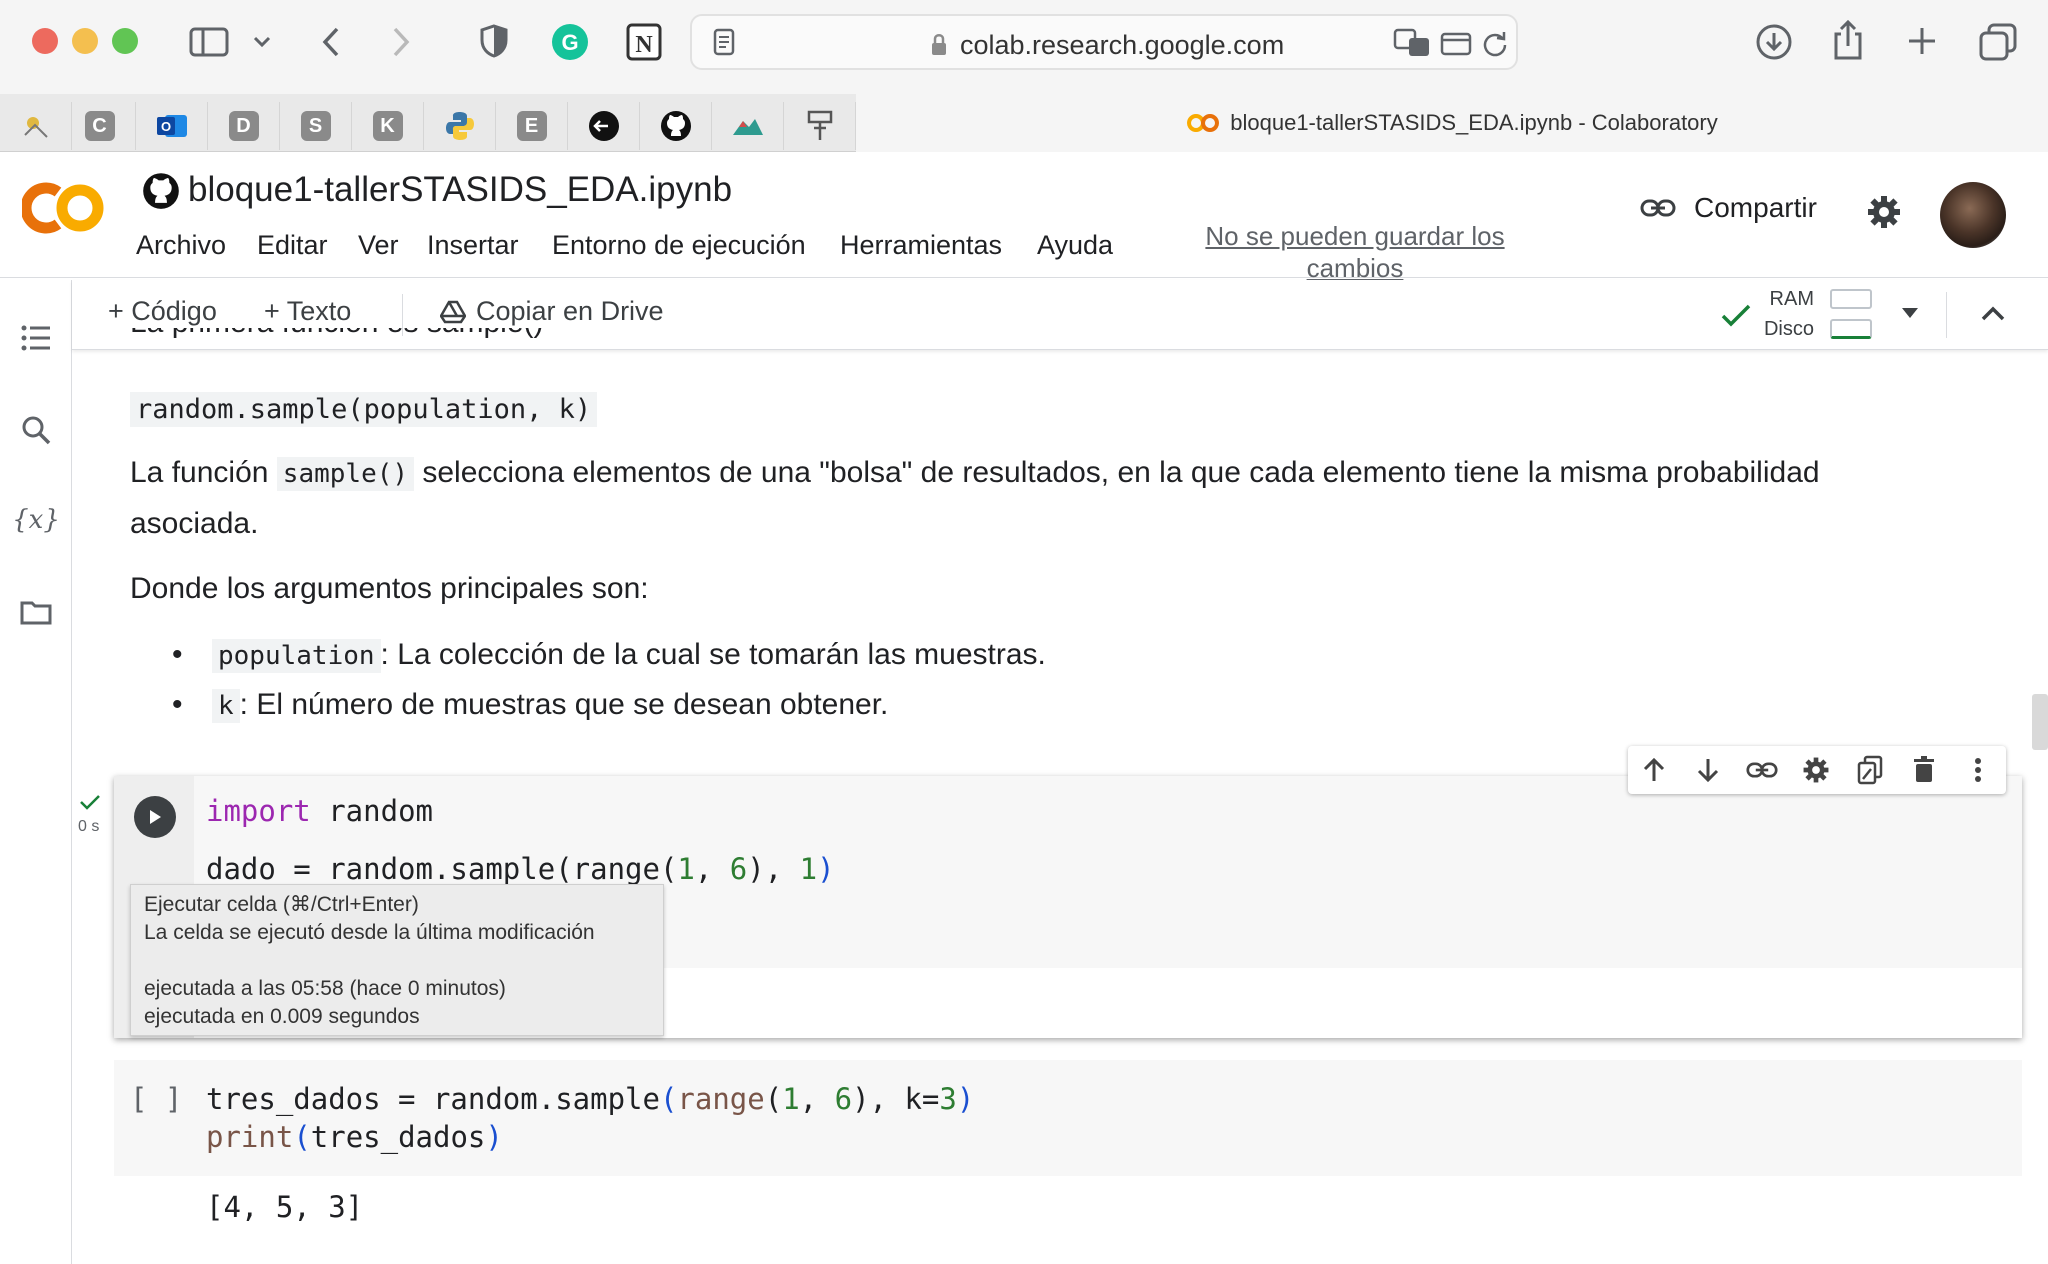 The image size is (2048, 1264). Describe the element at coordinates (36, 520) in the screenshot. I see `variables-icon: {x}` at that location.